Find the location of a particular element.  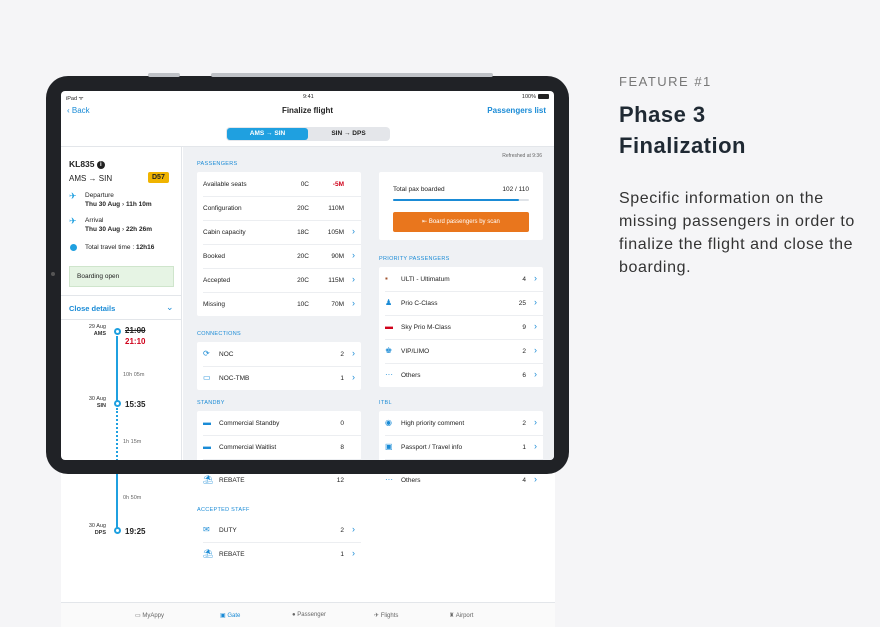

board-by-scan-button: ⇤ Board passengers by scan is located at coordinates (461, 222).